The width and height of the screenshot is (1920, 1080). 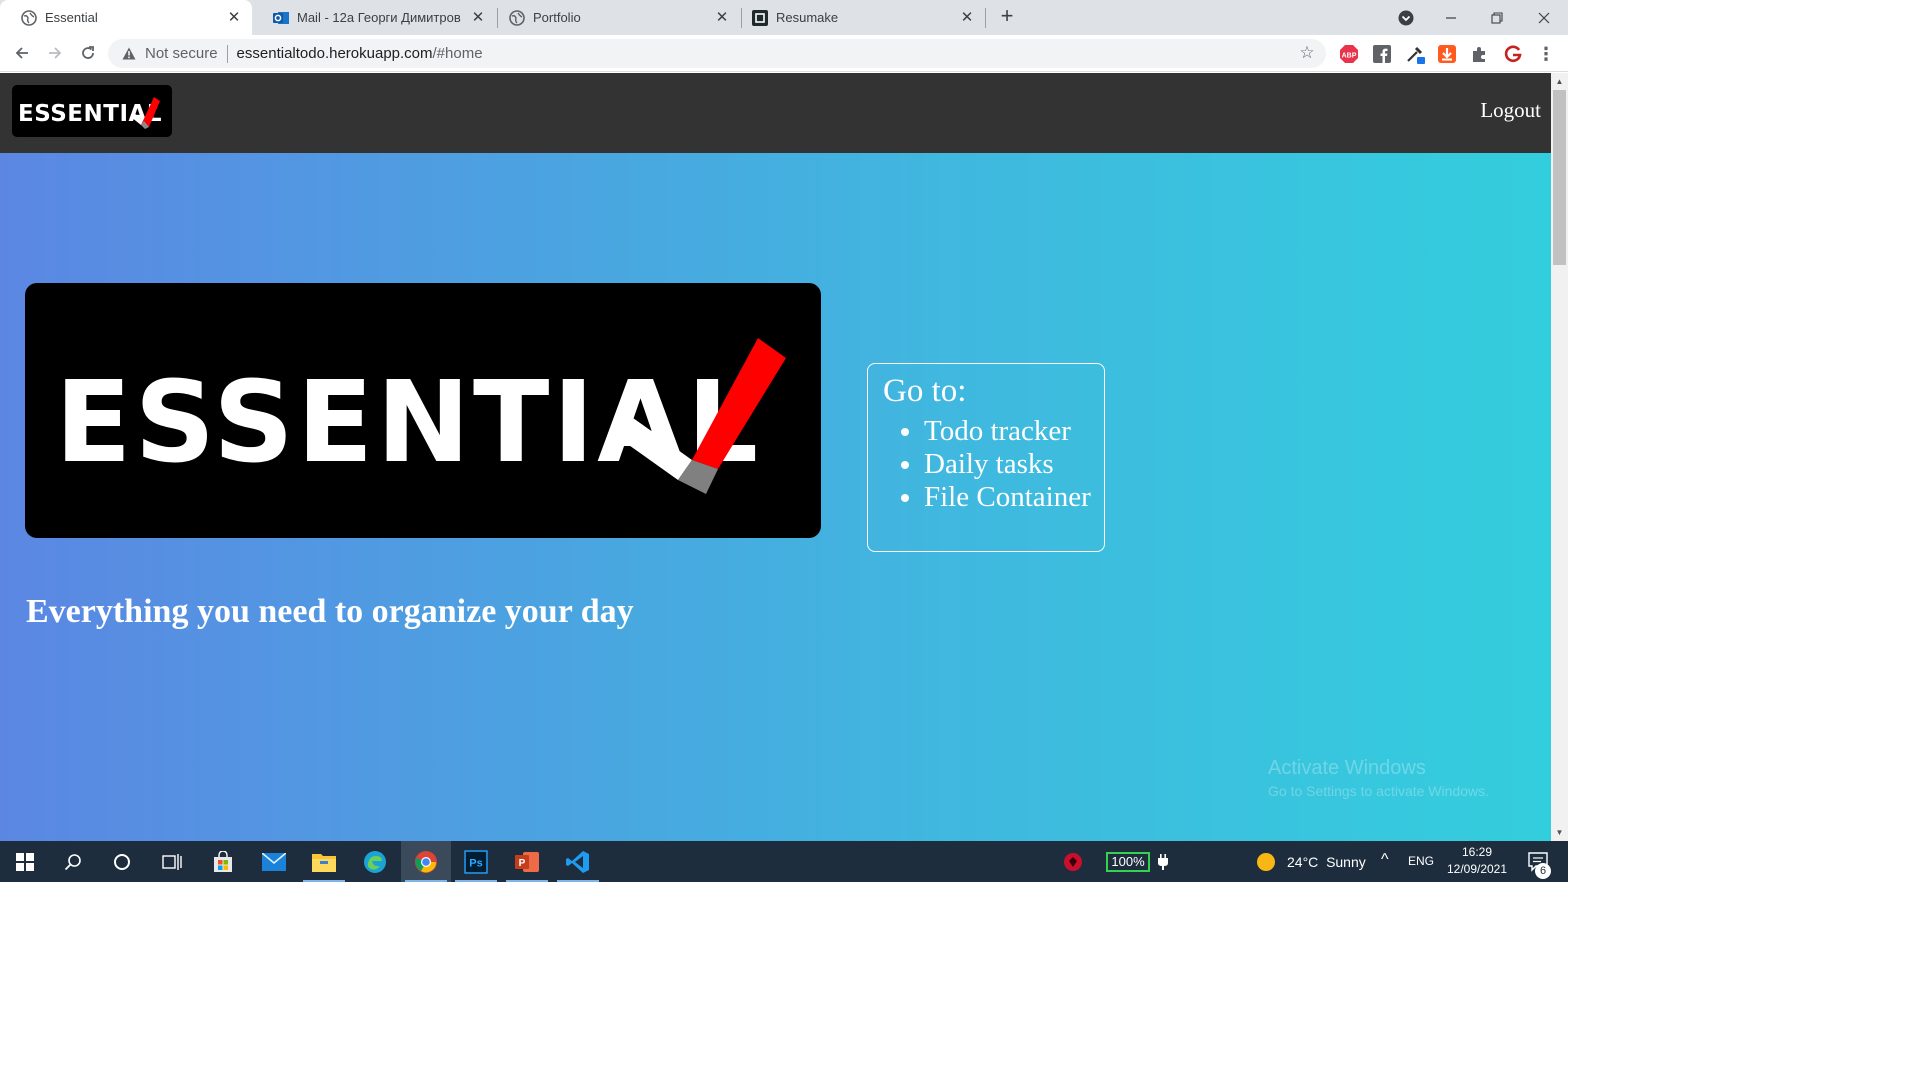 What do you see at coordinates (1477, 852) in the screenshot?
I see `clock-time: 16:29` at bounding box center [1477, 852].